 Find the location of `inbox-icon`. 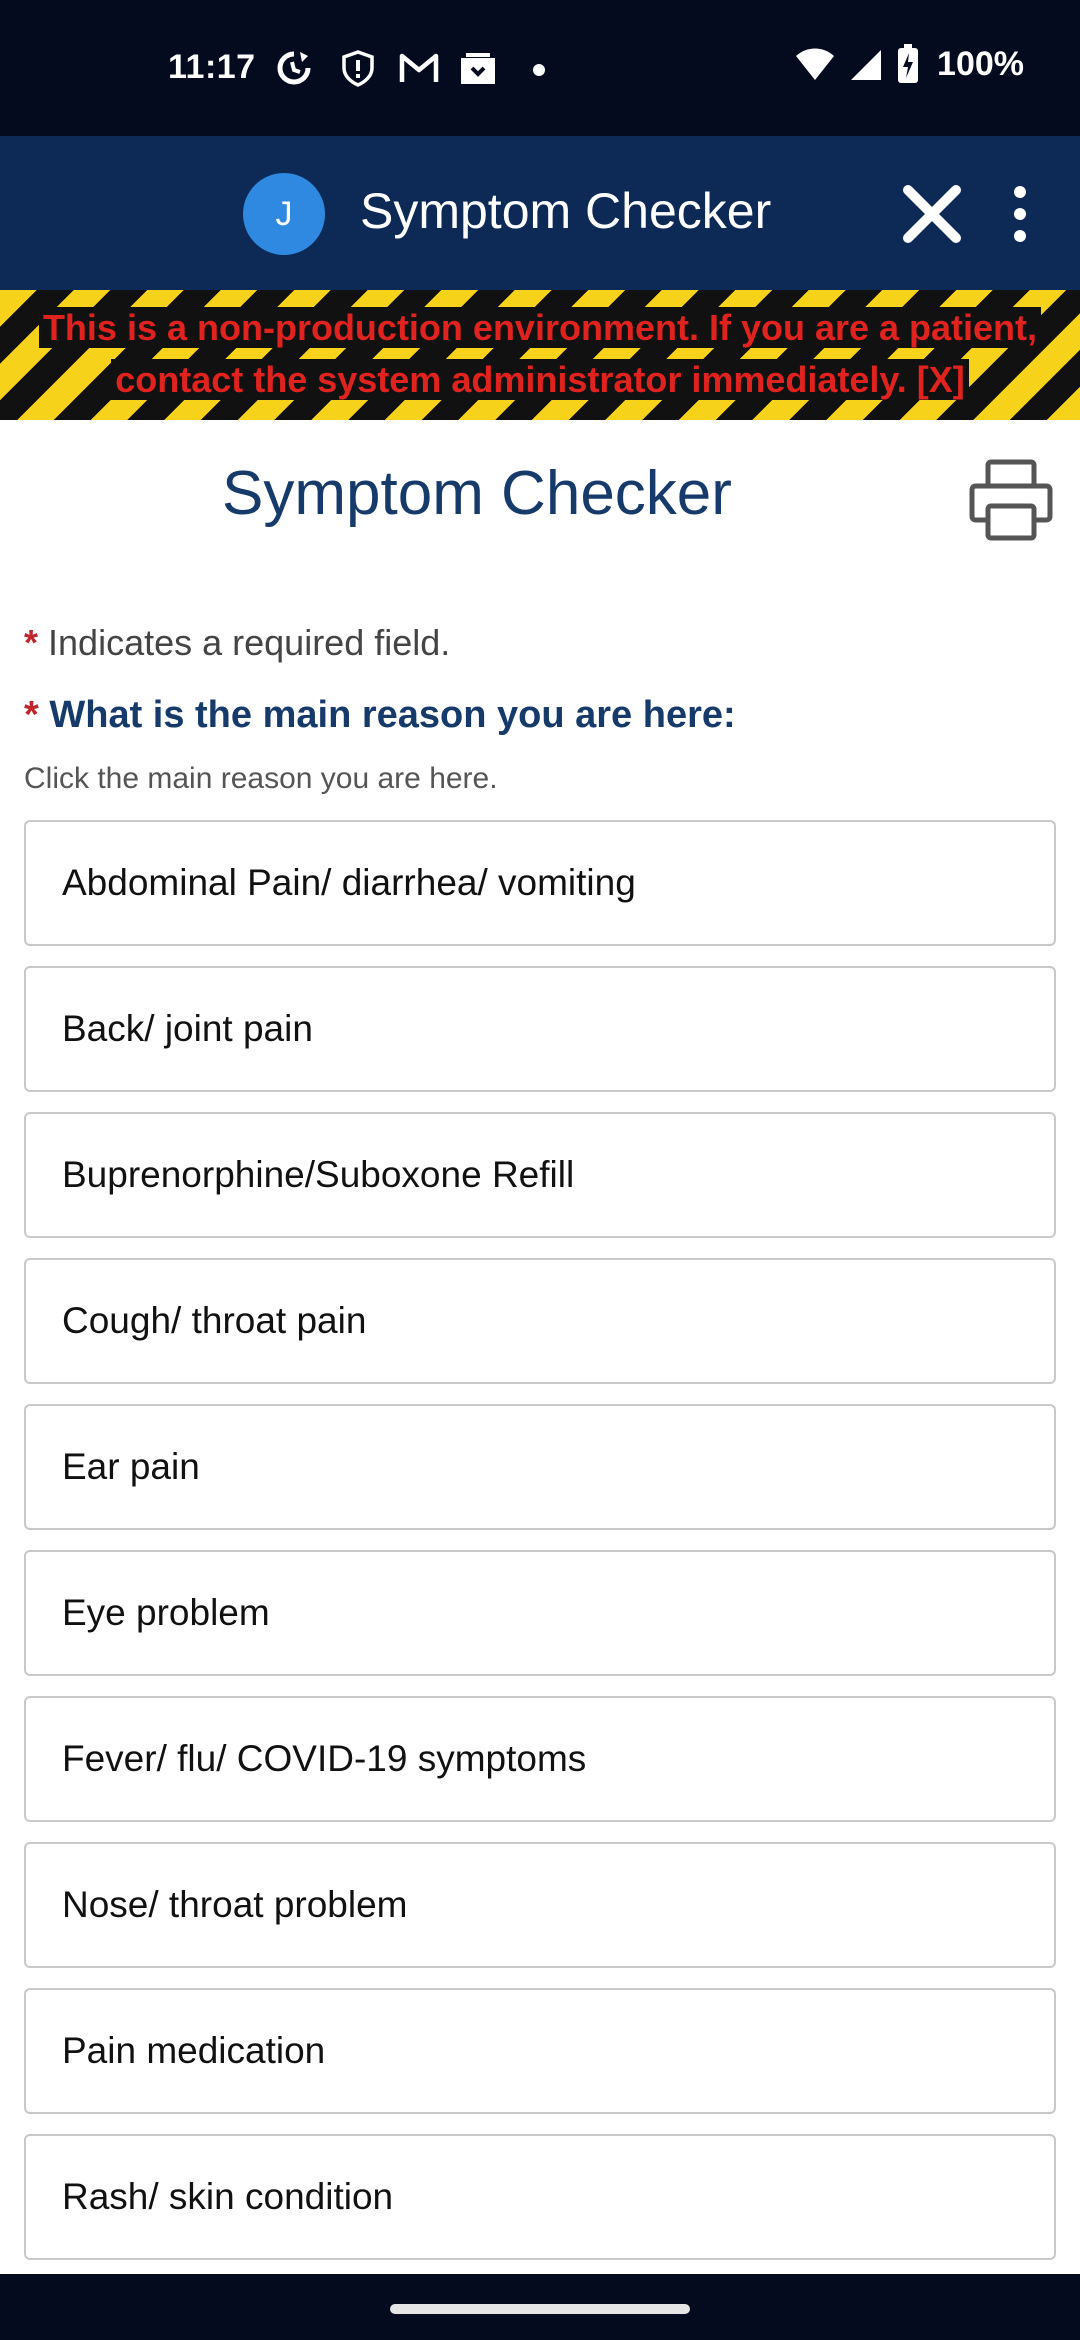

inbox-icon is located at coordinates (478, 68).